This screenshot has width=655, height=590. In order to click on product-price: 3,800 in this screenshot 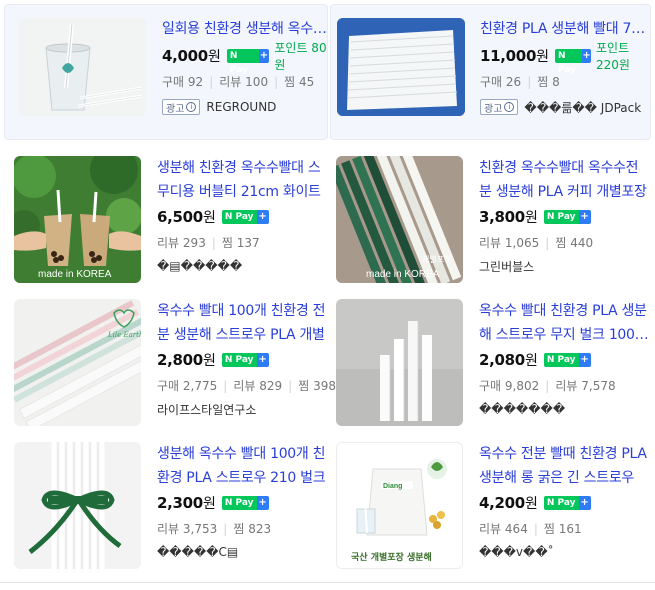, I will do `click(502, 217)`.